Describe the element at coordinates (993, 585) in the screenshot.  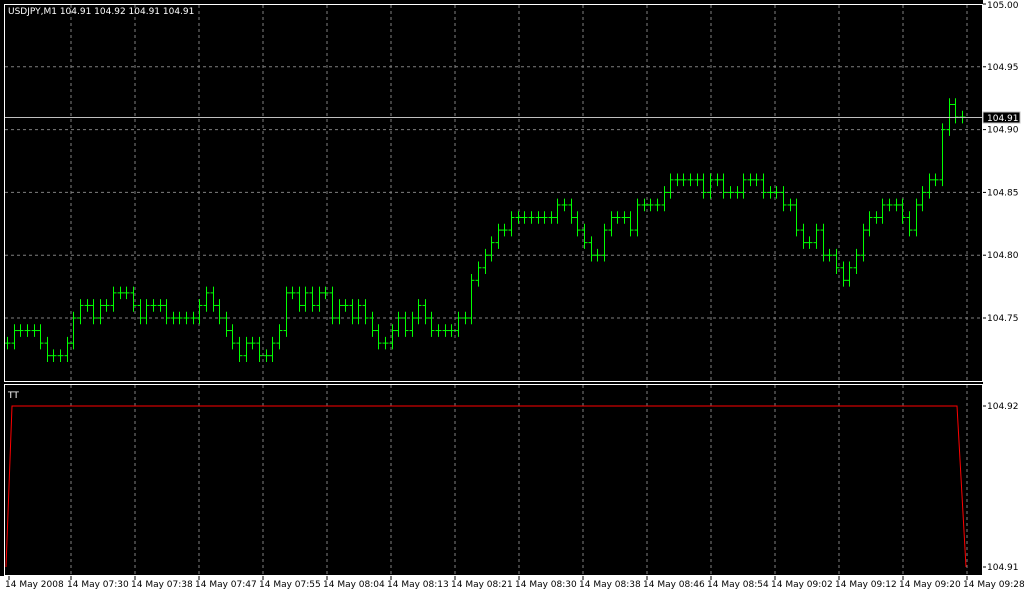
I see `time-tick-label: 14 May 09:28` at that location.